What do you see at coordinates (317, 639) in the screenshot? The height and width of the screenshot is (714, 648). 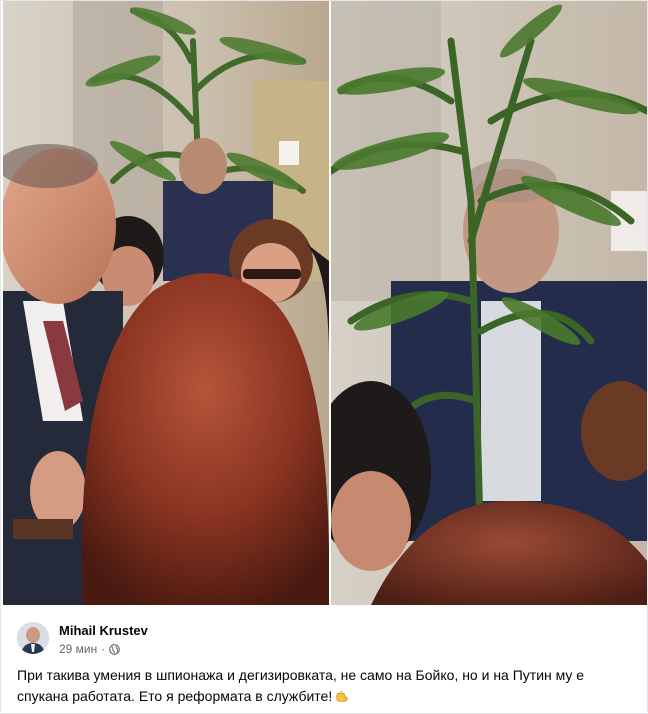 I see `post-header: Mihail Krustev 29 мин ·` at bounding box center [317, 639].